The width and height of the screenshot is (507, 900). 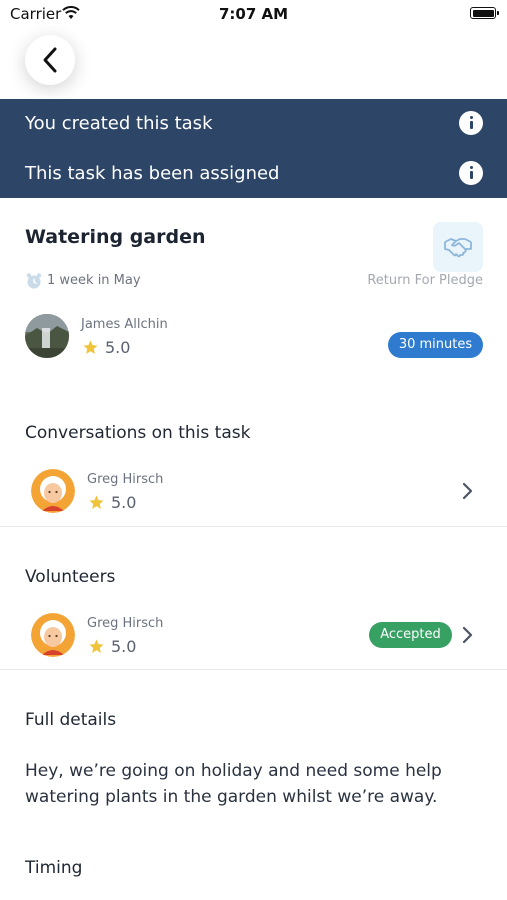 I want to click on volunteers-title: Volunteers, so click(x=70, y=577).